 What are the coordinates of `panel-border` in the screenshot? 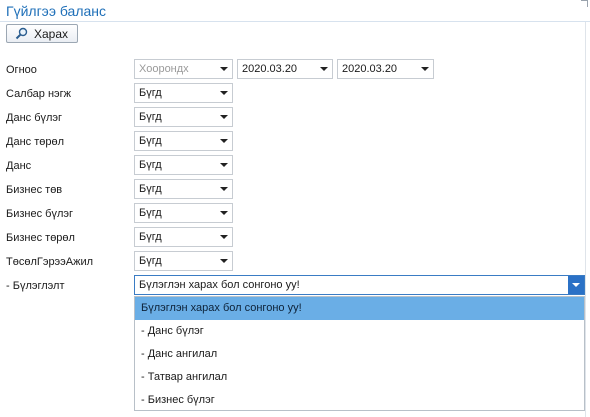 It's located at (585, 219).